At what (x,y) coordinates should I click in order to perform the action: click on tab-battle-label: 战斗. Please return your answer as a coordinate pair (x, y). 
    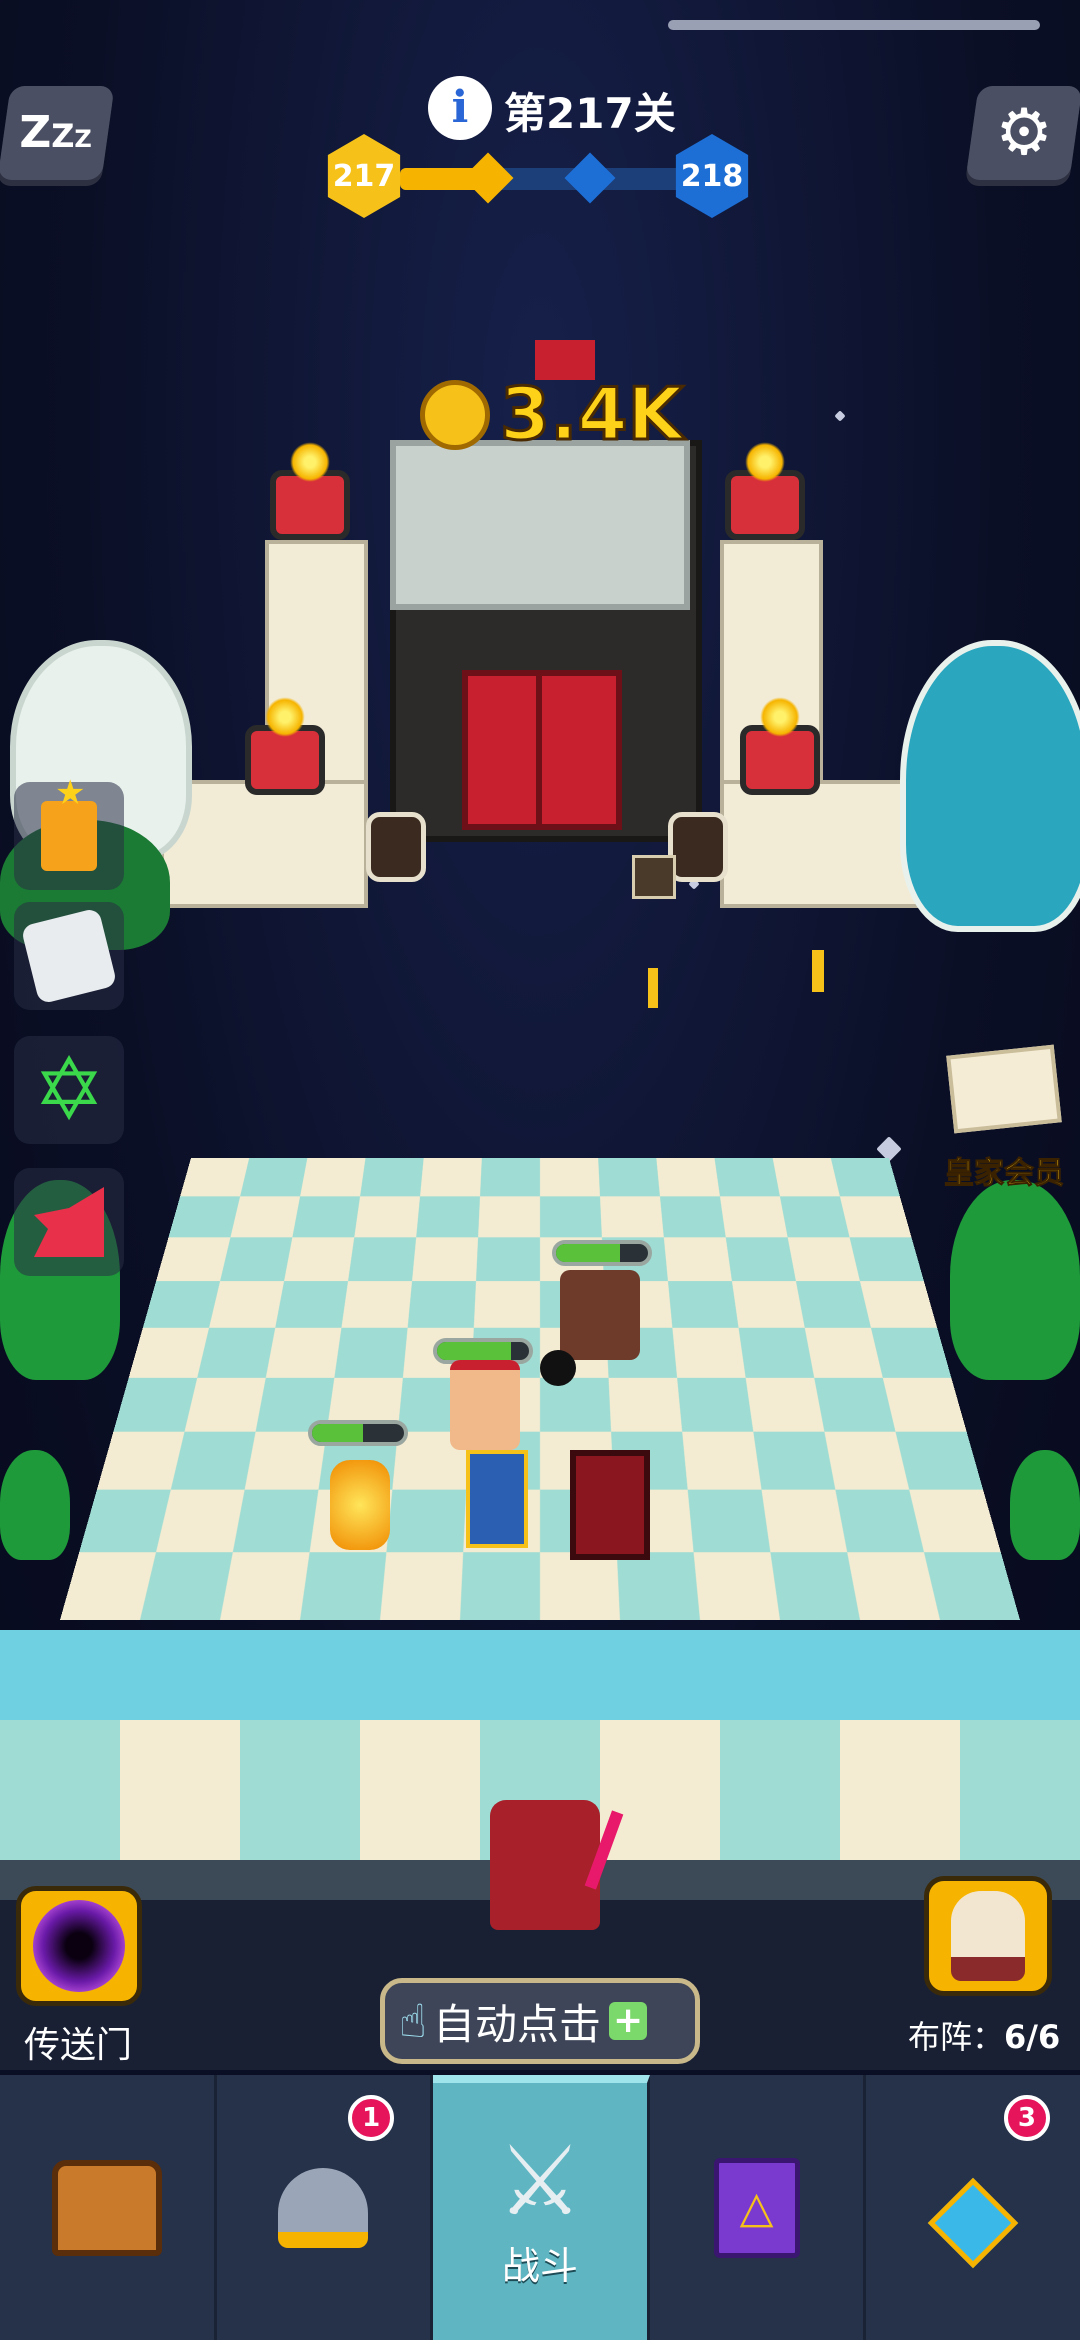
    Looking at the image, I should click on (539, 2266).